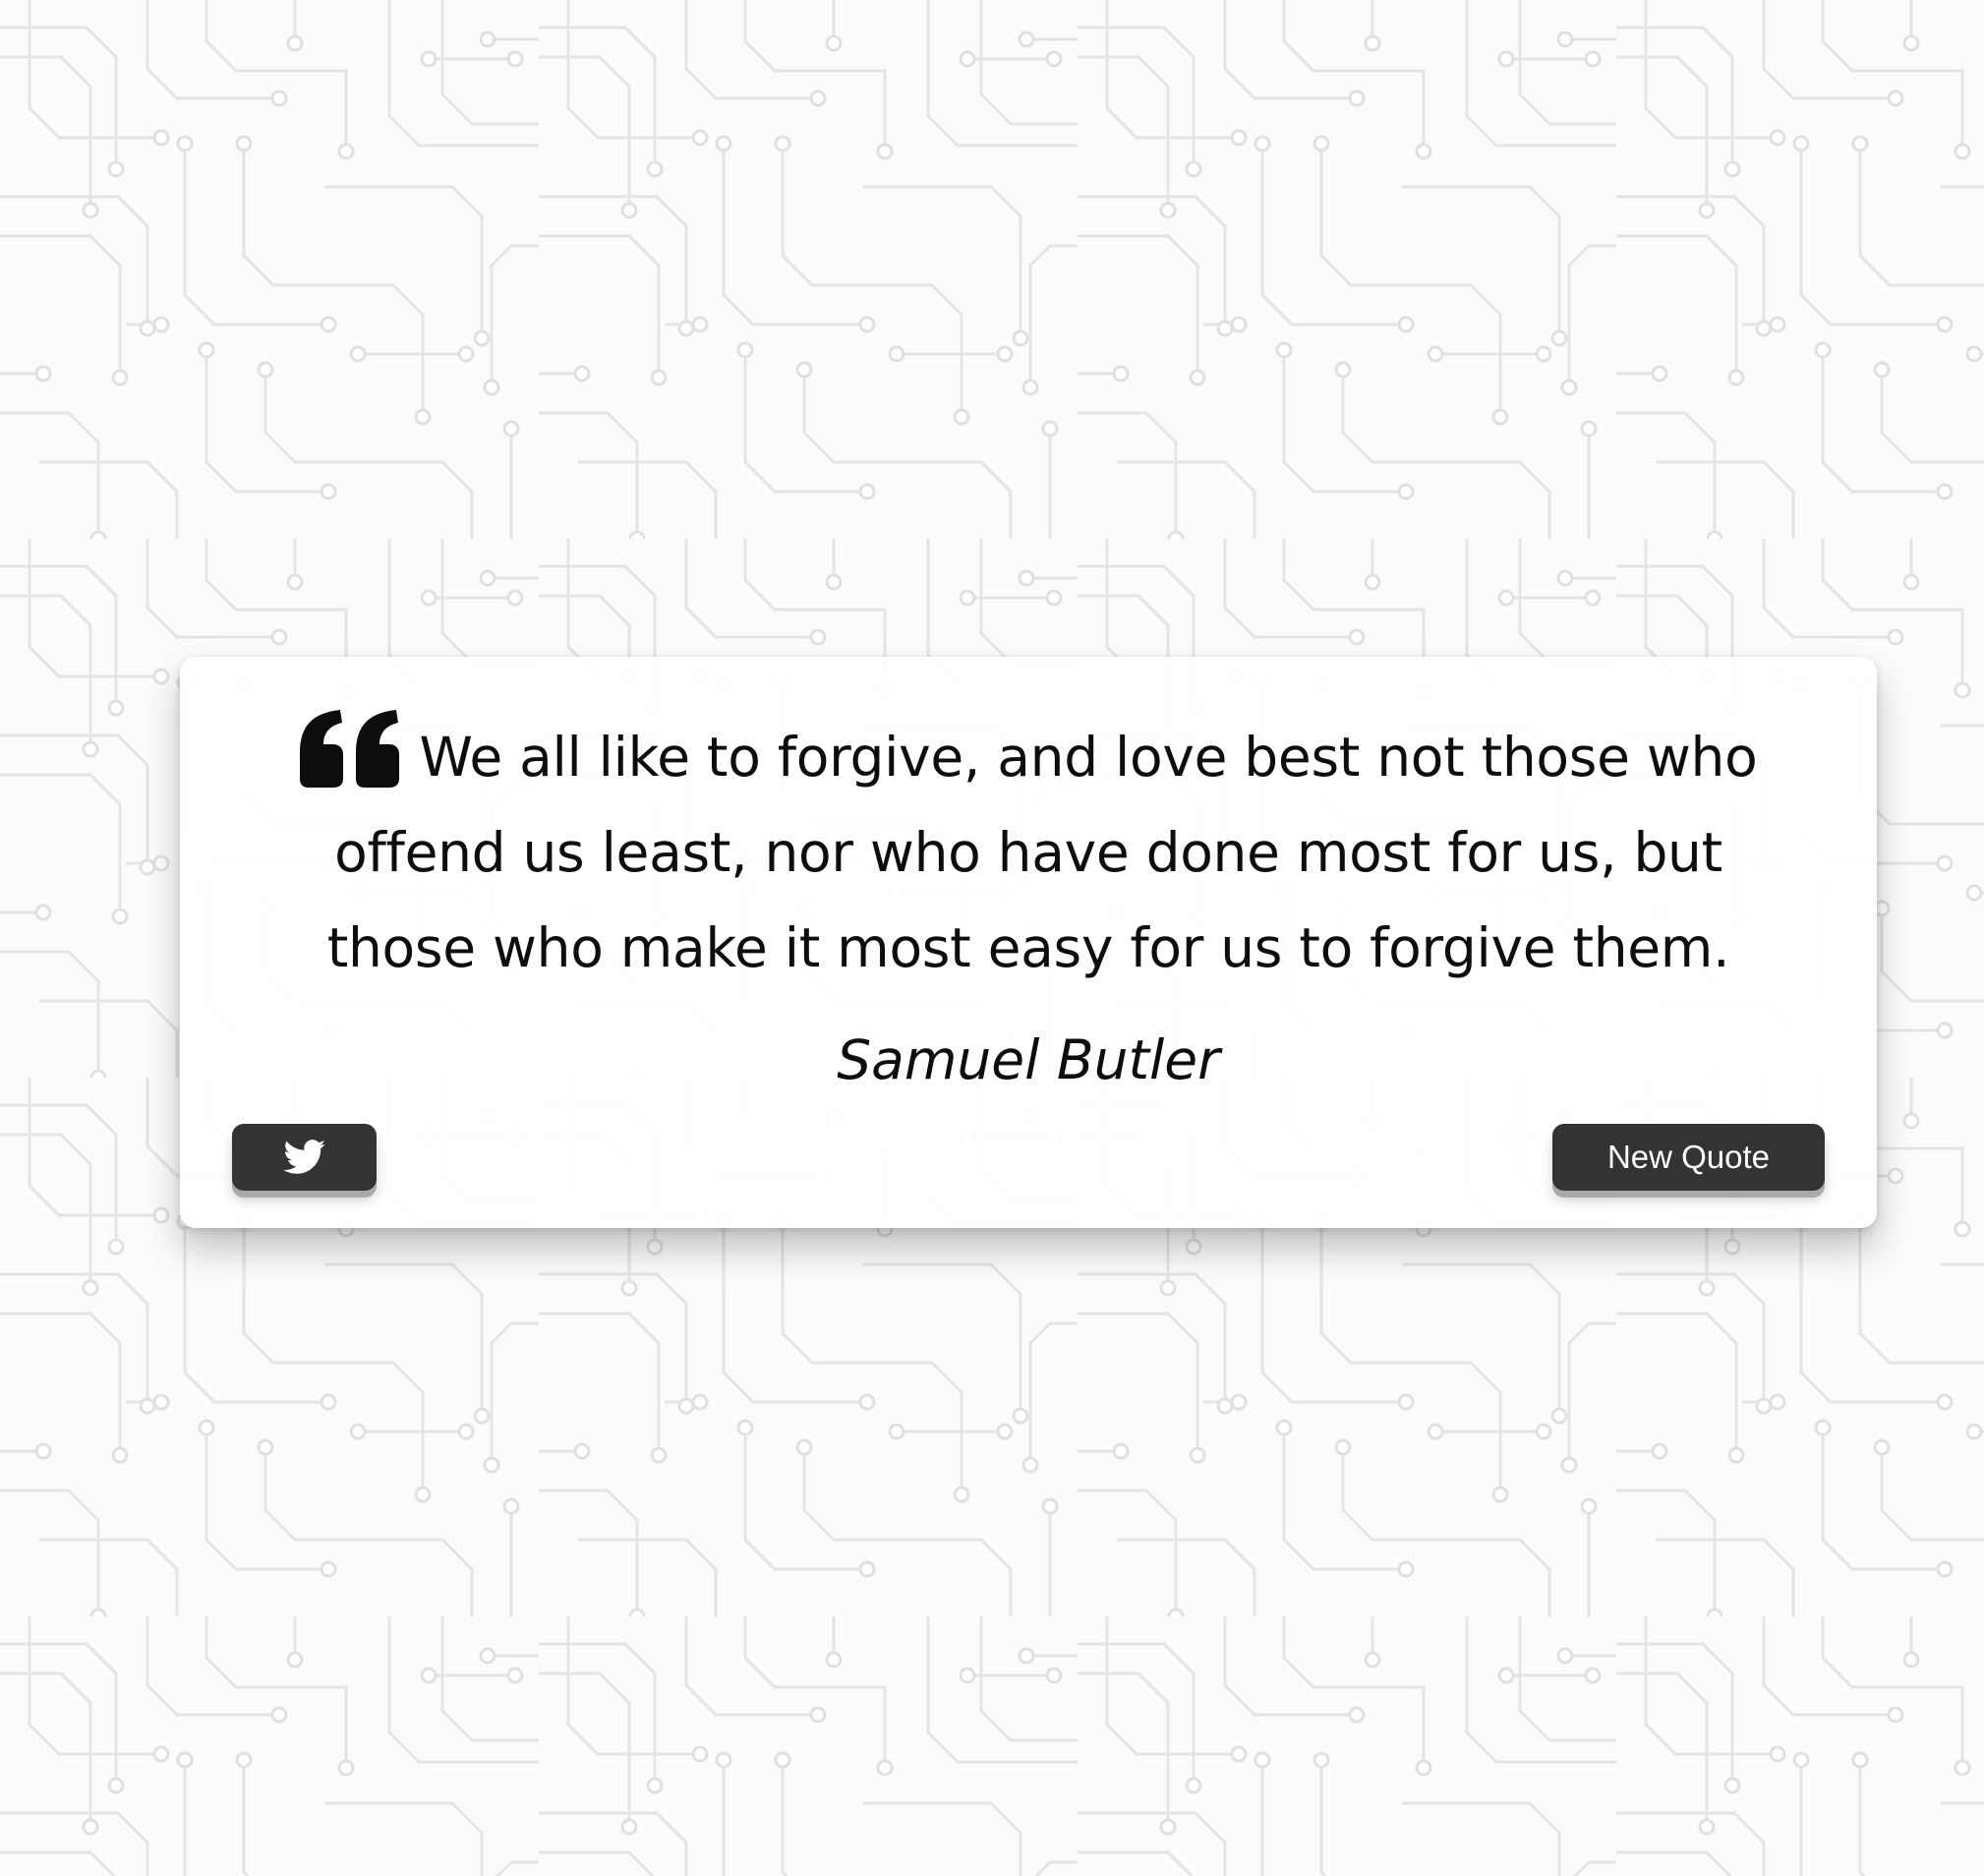 This screenshot has height=1876, width=1984. What do you see at coordinates (1028, 1059) in the screenshot?
I see `quote-author: Samuel Butler` at bounding box center [1028, 1059].